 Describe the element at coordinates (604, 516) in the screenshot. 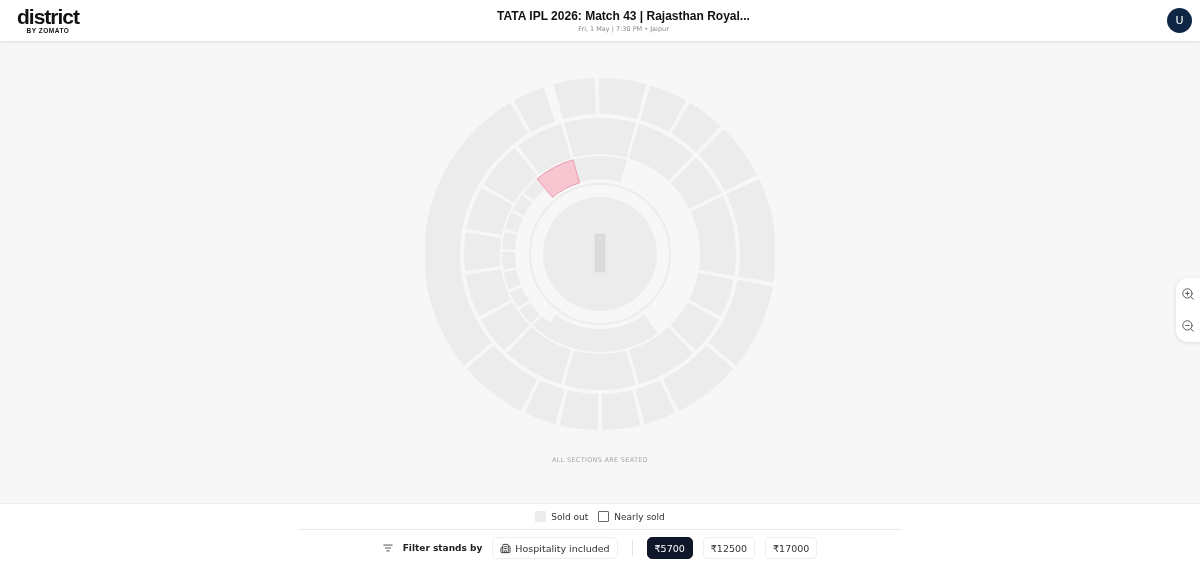

I see `legend-swatch` at that location.